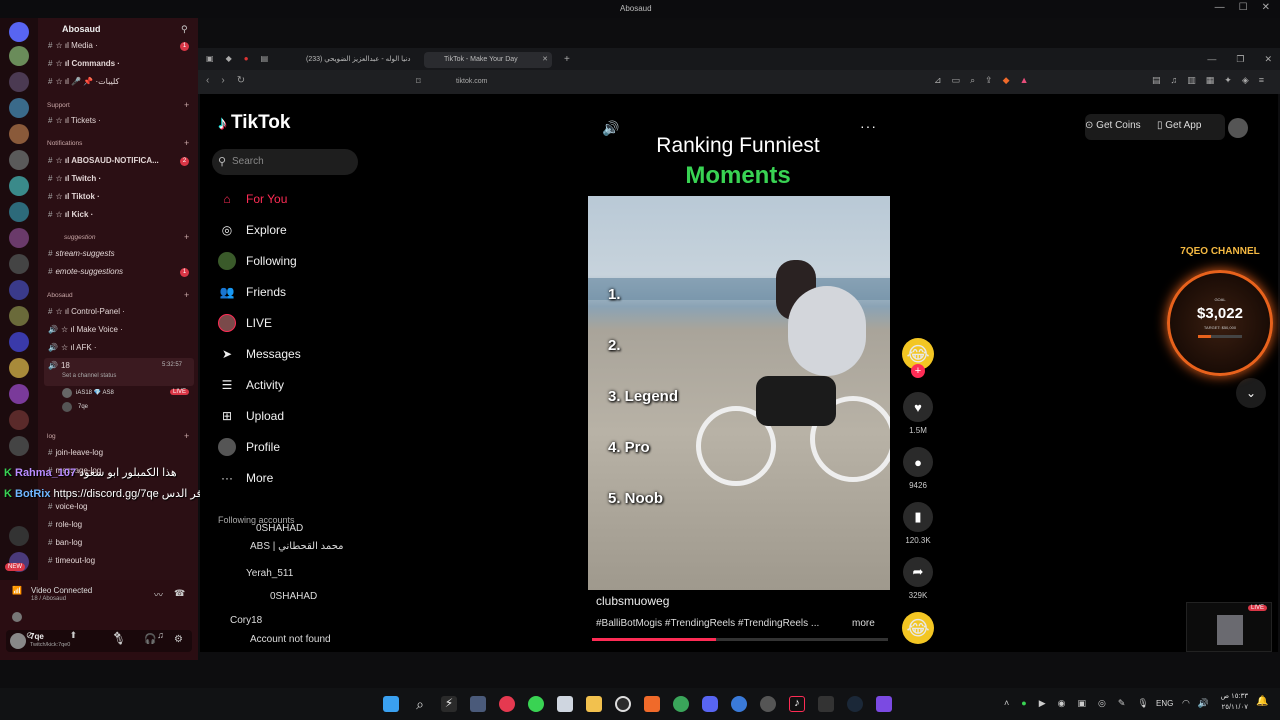 Image resolution: width=1280 pixels, height=720 pixels. What do you see at coordinates (351, 60) in the screenshot?
I see `tab-youtube: دنيا الوله - عبدالعزيز الضويحي (233)` at bounding box center [351, 60].